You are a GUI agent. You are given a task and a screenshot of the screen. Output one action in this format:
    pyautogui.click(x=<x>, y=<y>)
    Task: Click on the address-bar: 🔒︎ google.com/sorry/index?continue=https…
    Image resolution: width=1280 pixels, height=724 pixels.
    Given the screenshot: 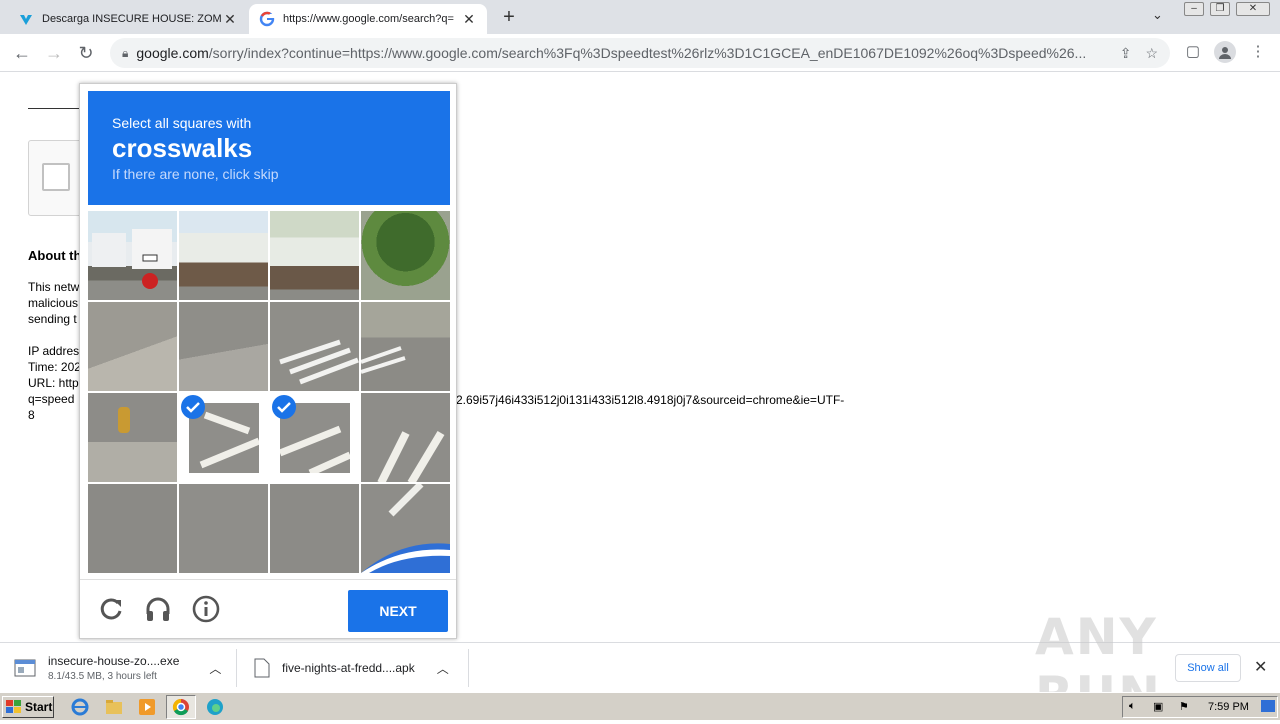 What is the action you would take?
    pyautogui.click(x=640, y=53)
    